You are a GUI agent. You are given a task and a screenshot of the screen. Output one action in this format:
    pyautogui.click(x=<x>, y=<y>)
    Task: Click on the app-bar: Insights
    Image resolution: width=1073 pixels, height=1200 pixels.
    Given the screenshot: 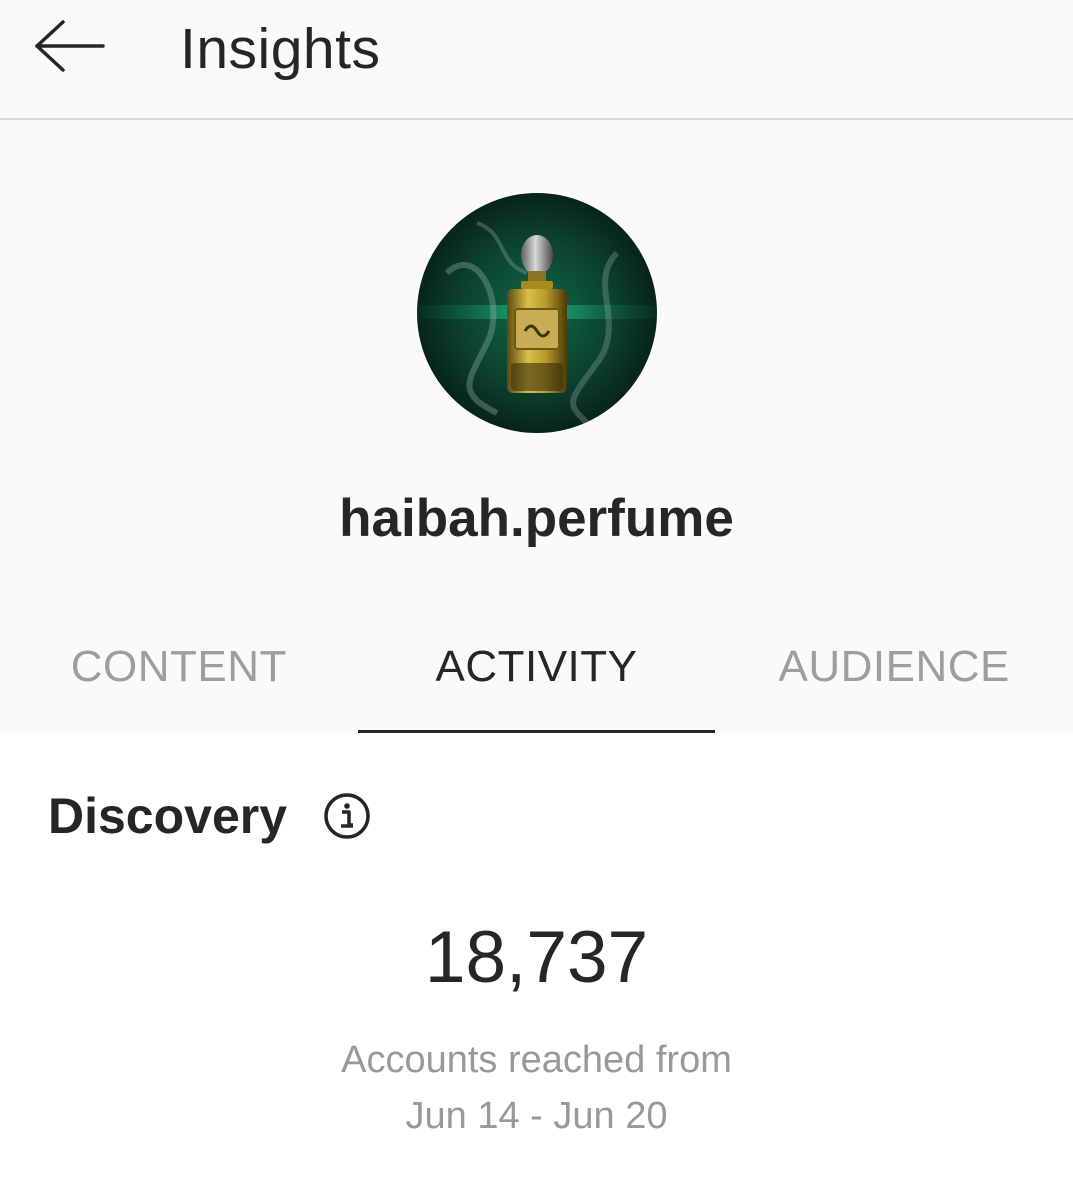 What is the action you would take?
    pyautogui.click(x=536, y=60)
    